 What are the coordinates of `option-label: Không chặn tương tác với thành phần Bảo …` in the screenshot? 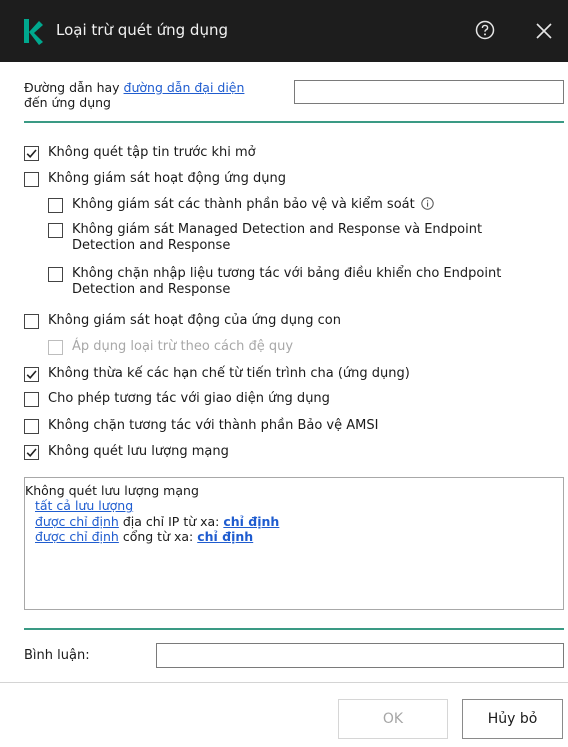 It's located at (213, 425).